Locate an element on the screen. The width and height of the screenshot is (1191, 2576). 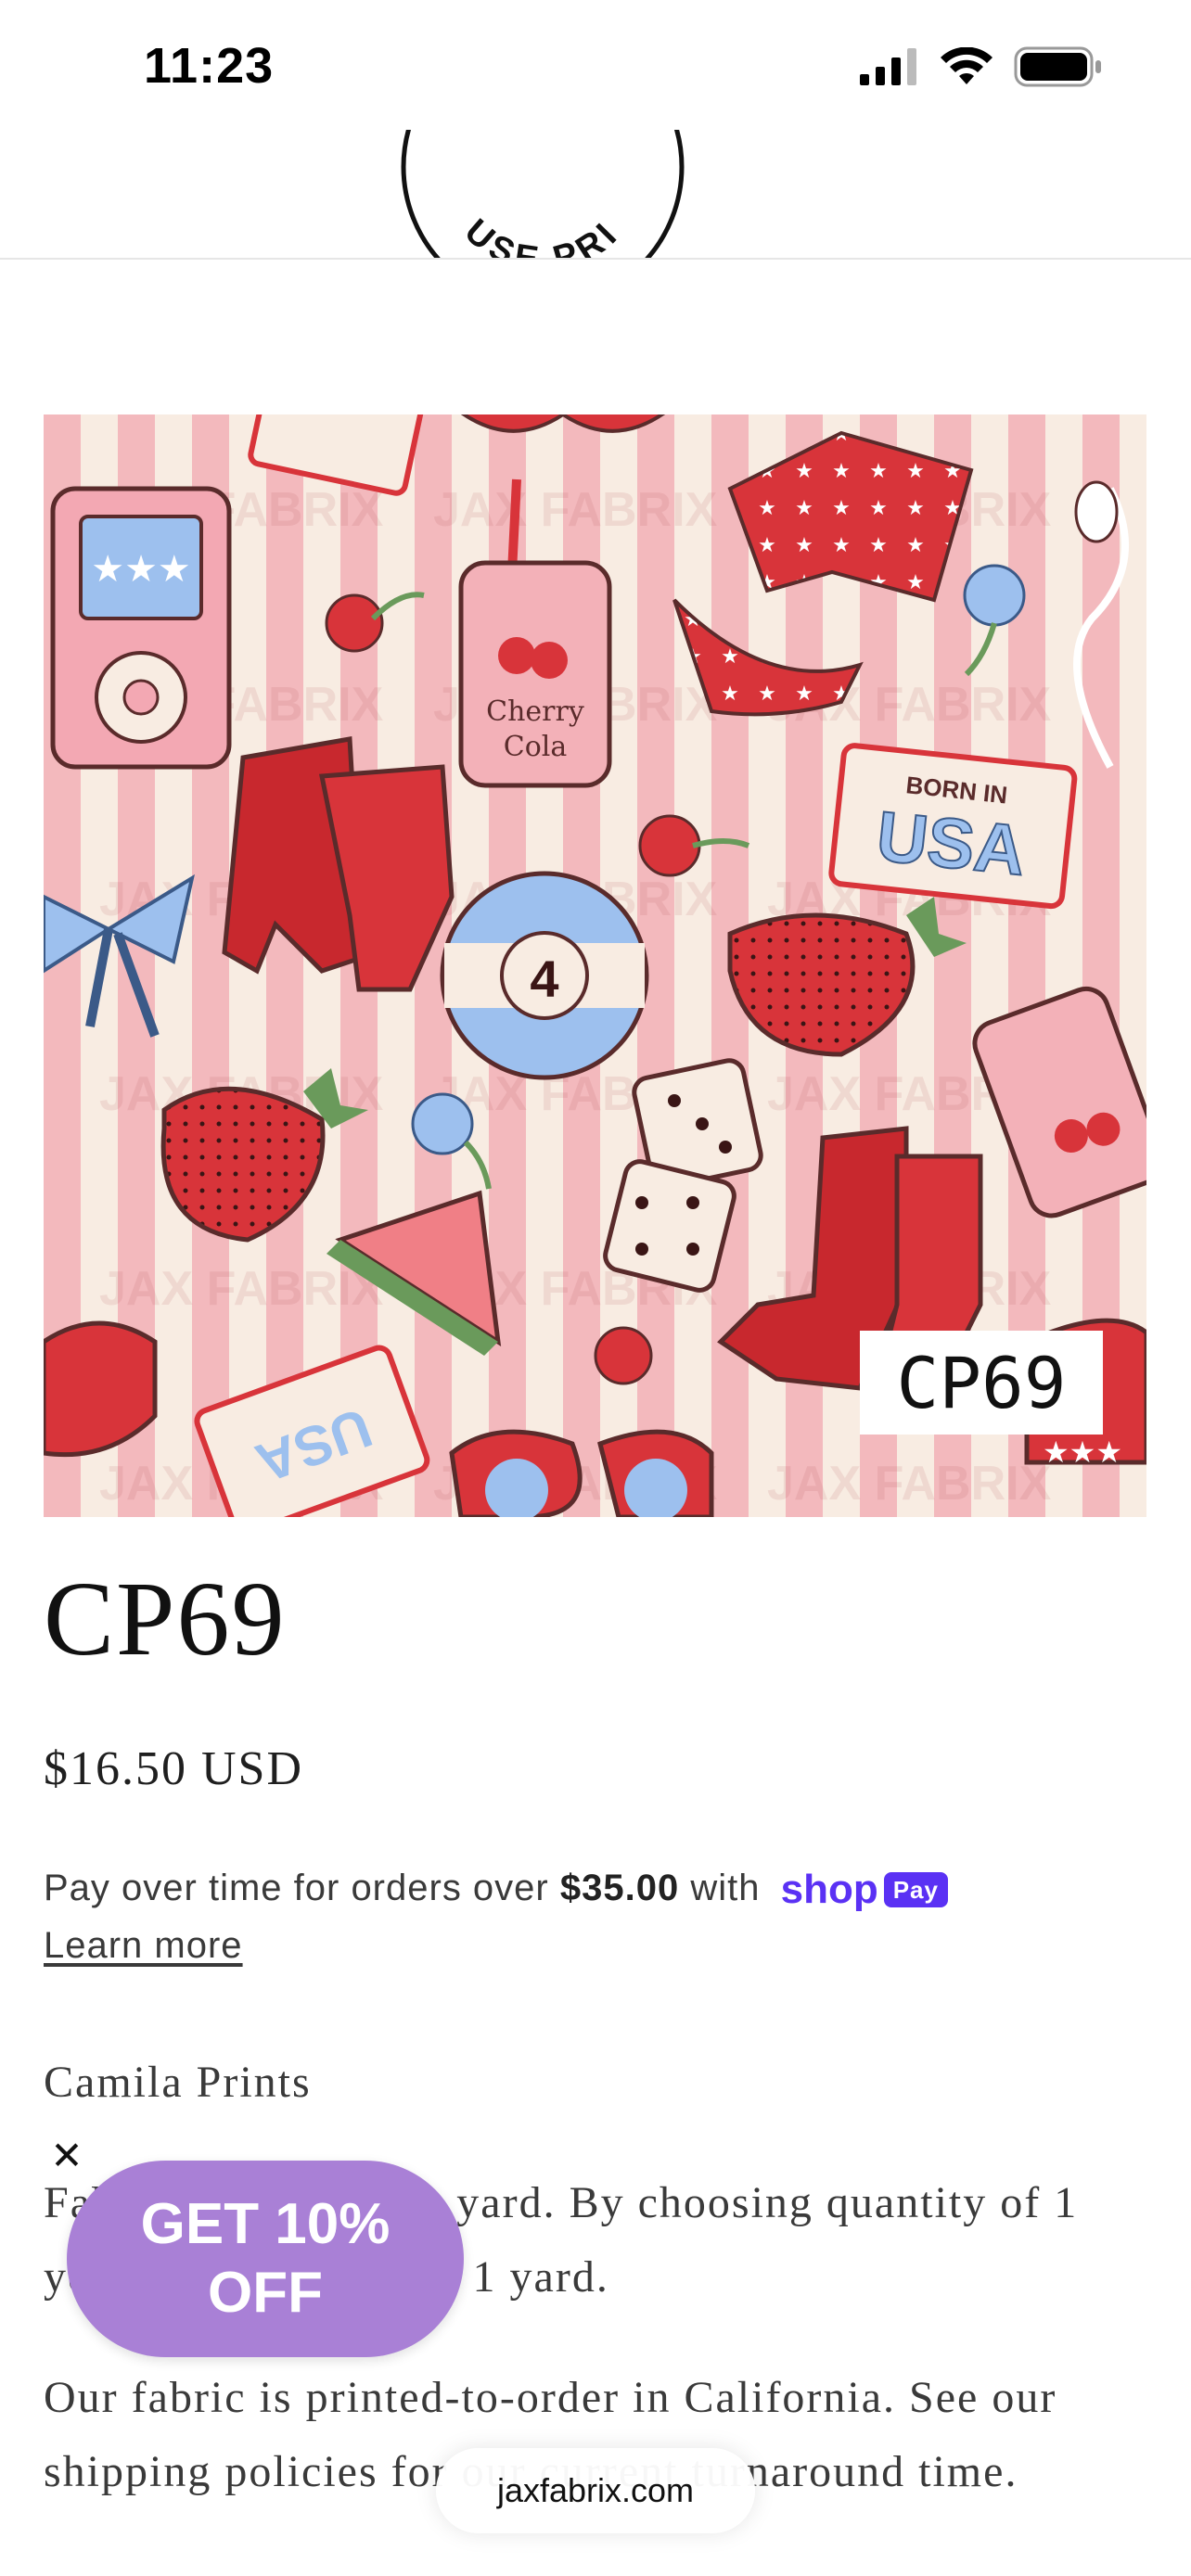
shop-pay-logo: shop Pay is located at coordinates (864, 1890).